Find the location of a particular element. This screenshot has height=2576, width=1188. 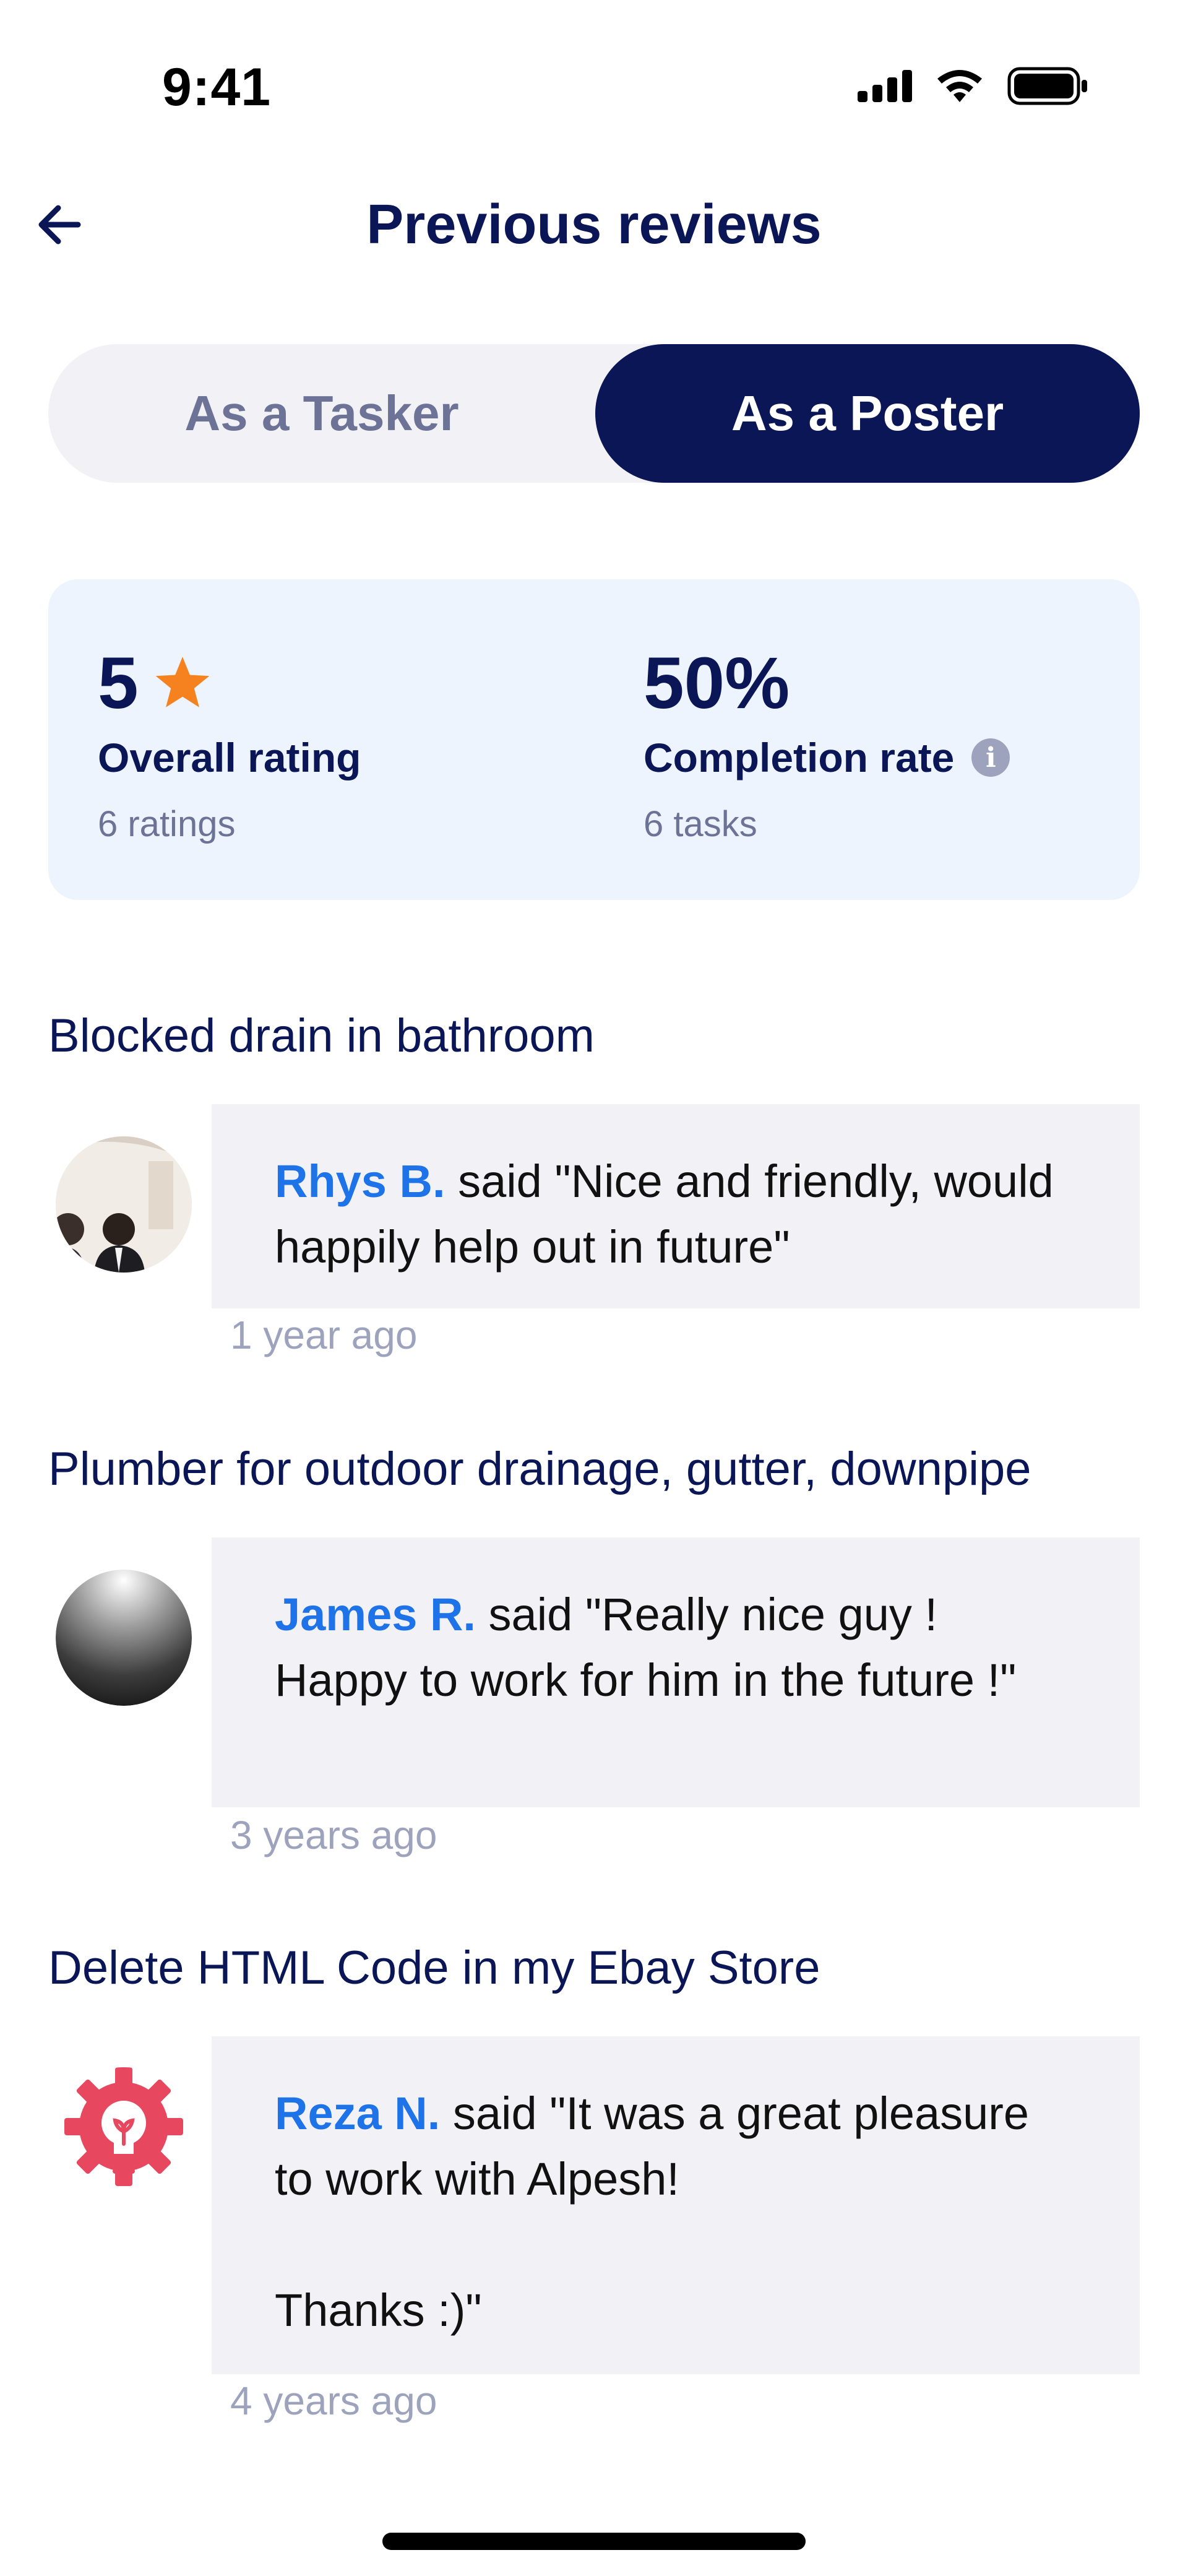

avatar-gradient-sphere is located at coordinates (124, 1638).